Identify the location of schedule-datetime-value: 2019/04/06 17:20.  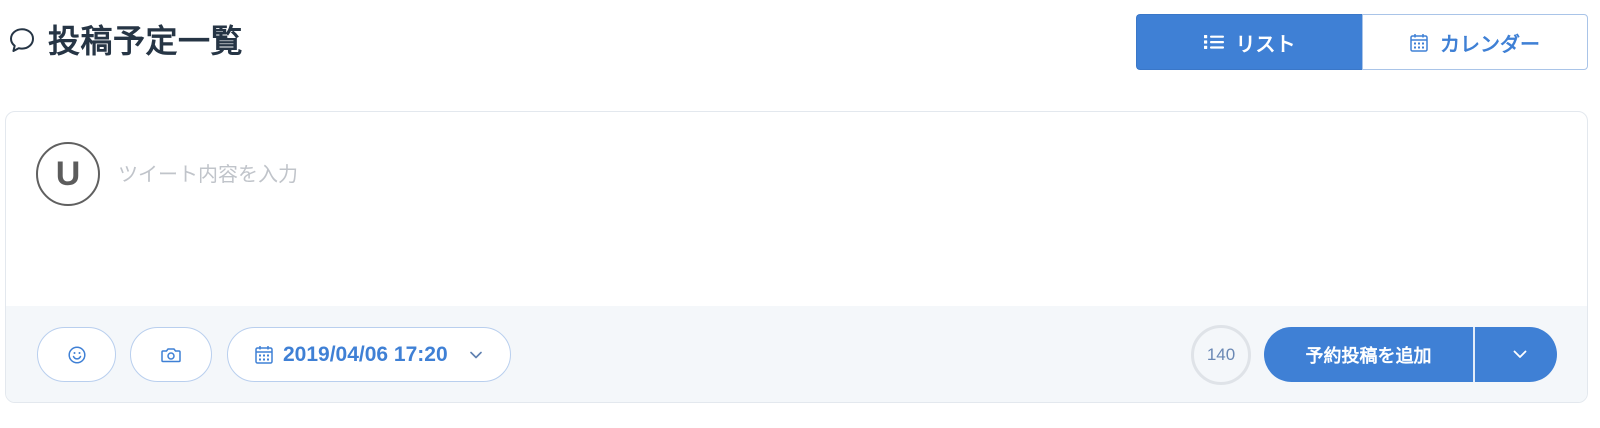
(365, 354).